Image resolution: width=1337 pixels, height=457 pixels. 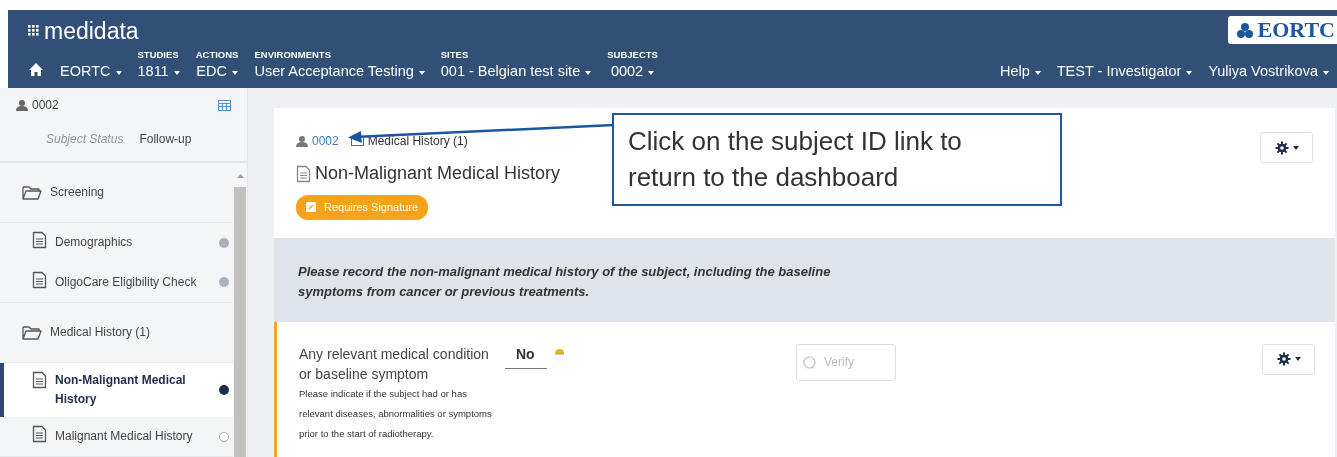 I want to click on status-value: Follow-up, so click(x=165, y=139).